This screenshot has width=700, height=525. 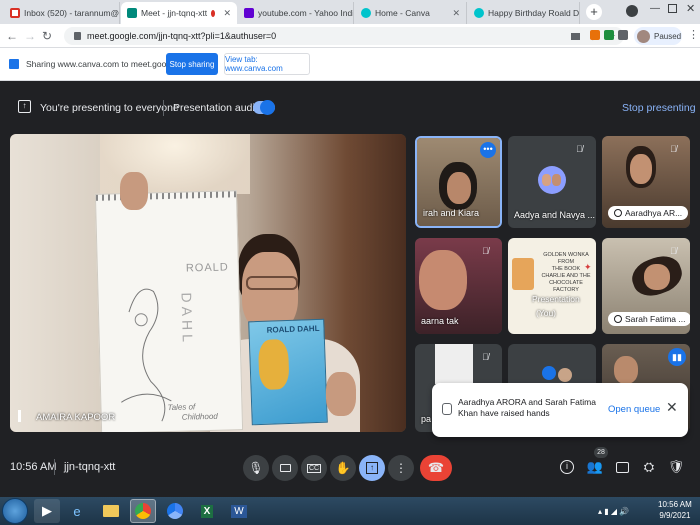 What do you see at coordinates (267, 64) in the screenshot?
I see `view-tab-button: View tab: www.canva.com` at bounding box center [267, 64].